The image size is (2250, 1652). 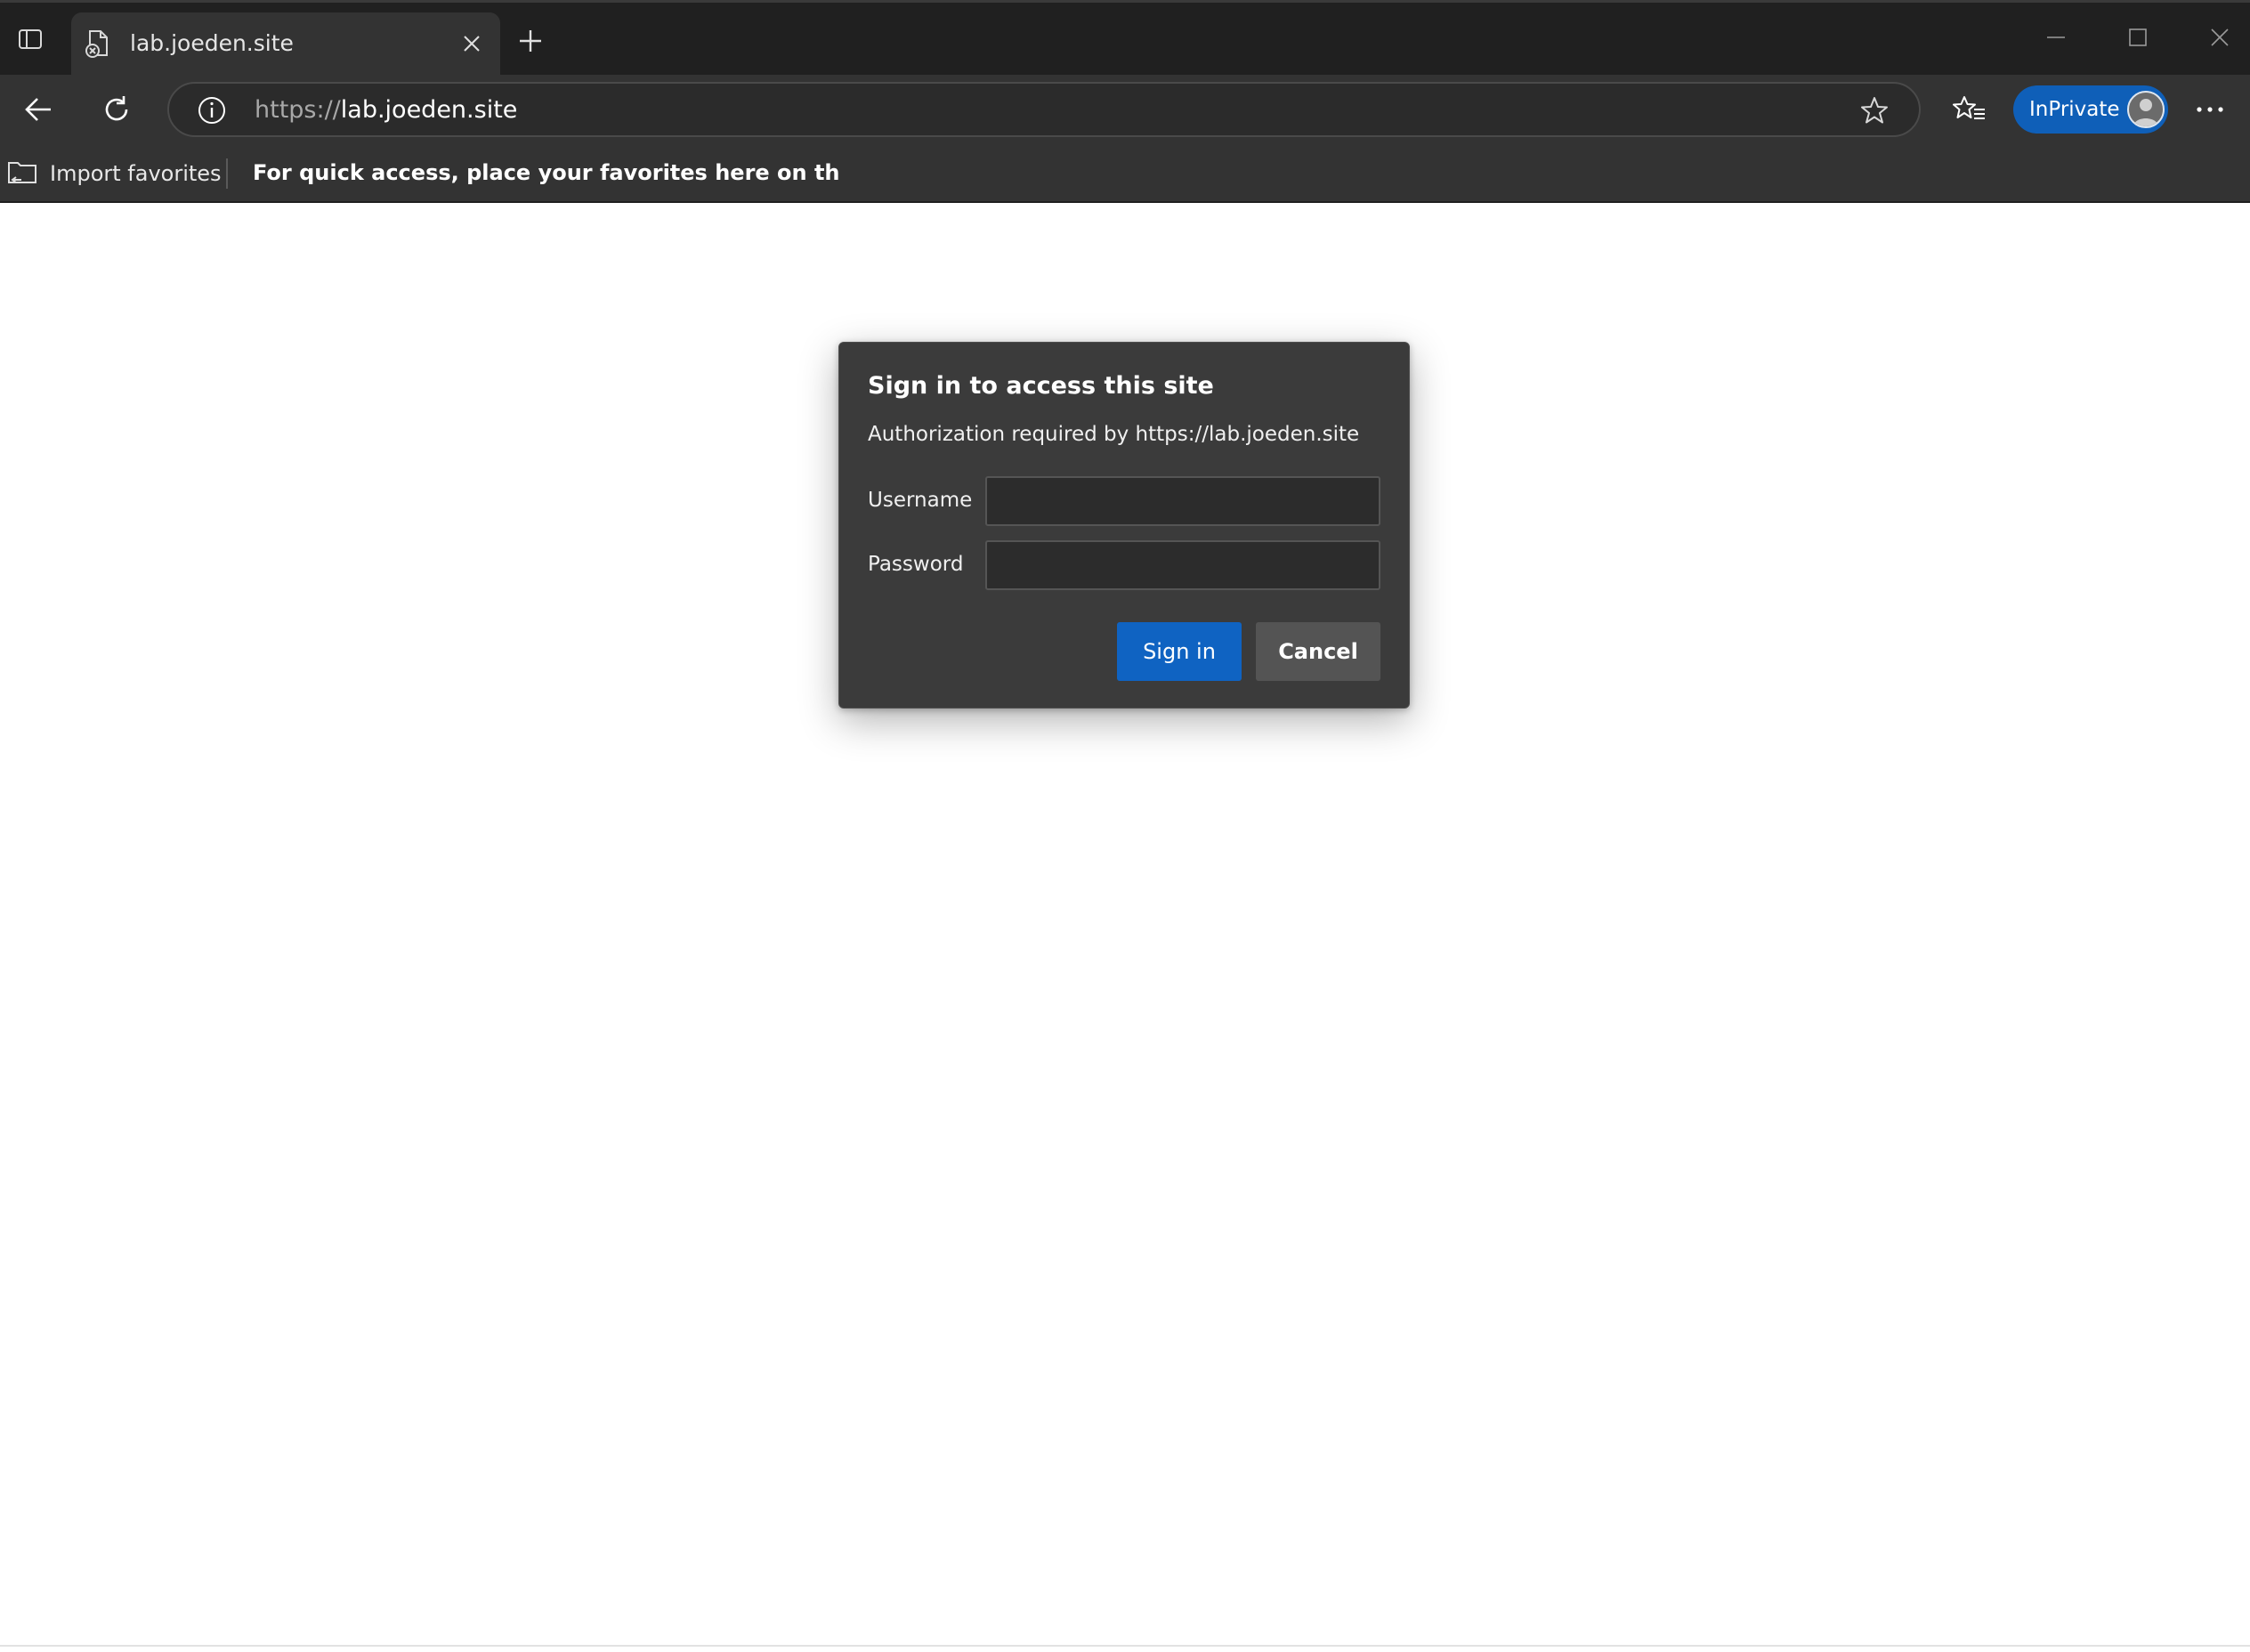 I want to click on maximize-window-icon, so click(x=2138, y=37).